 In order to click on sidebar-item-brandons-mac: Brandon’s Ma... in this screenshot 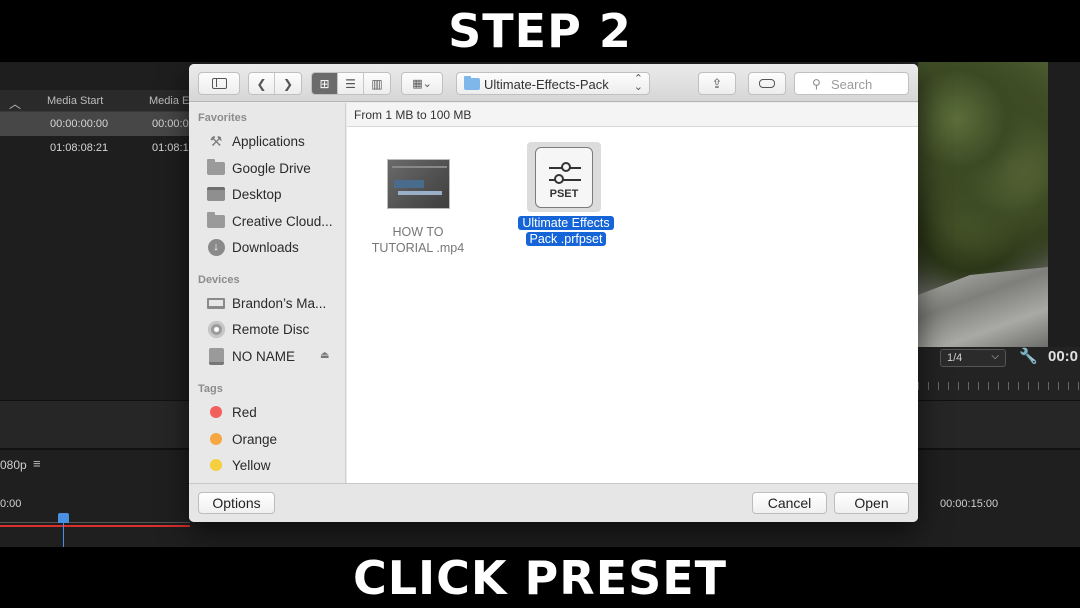, I will do `click(266, 303)`.